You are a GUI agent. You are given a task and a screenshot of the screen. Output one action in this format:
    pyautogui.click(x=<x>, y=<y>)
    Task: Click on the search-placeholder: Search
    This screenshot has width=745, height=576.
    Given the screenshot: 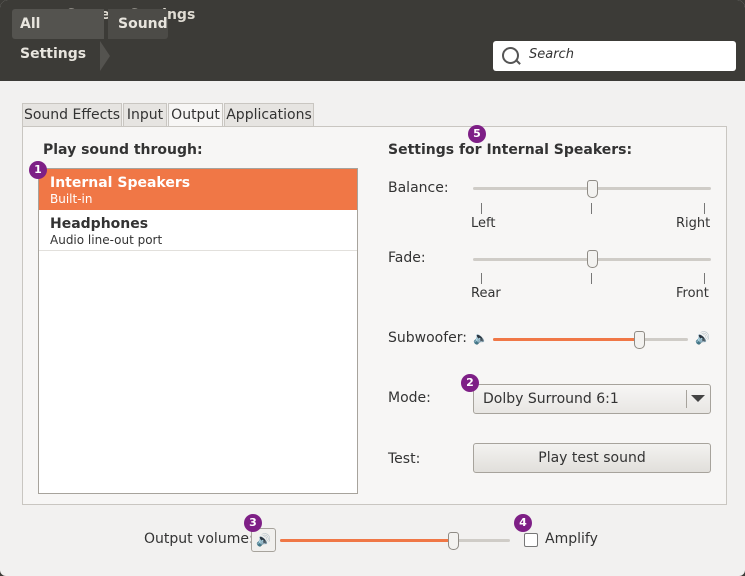 What is the action you would take?
    pyautogui.click(x=551, y=54)
    